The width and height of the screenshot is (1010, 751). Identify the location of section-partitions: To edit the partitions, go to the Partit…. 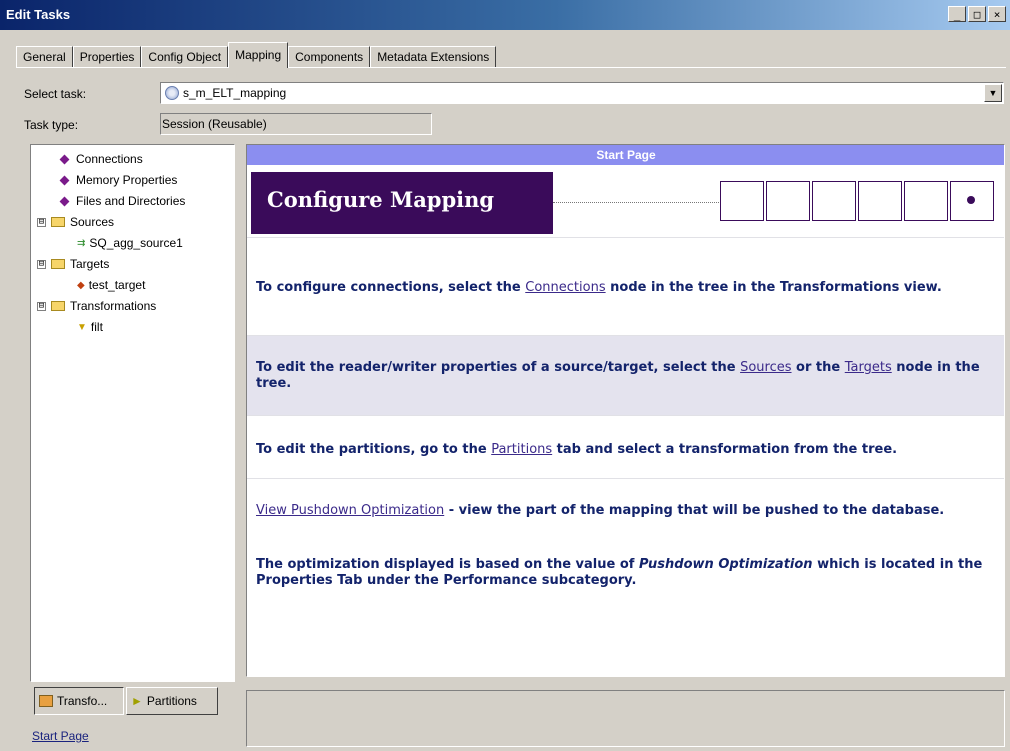
(625, 446).